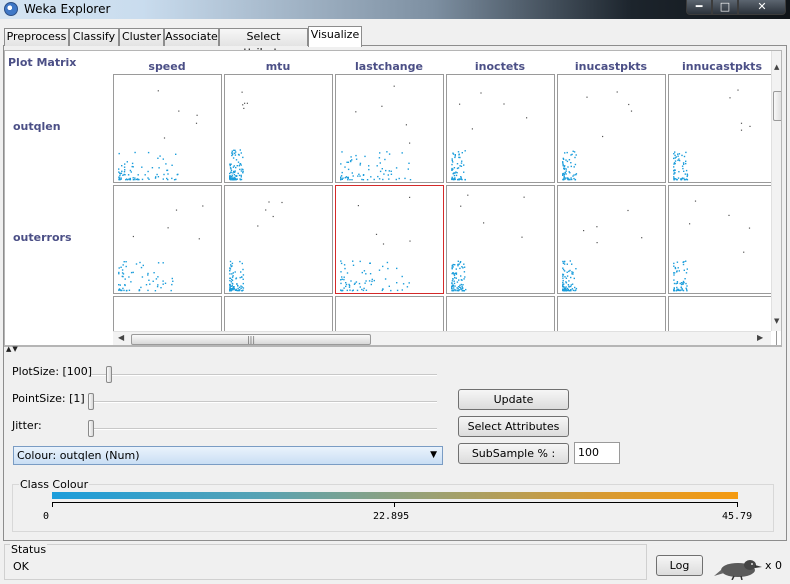 Image resolution: width=790 pixels, height=584 pixels. Describe the element at coordinates (167, 239) in the screenshot. I see `plot-cell-outerrors-speed` at that location.